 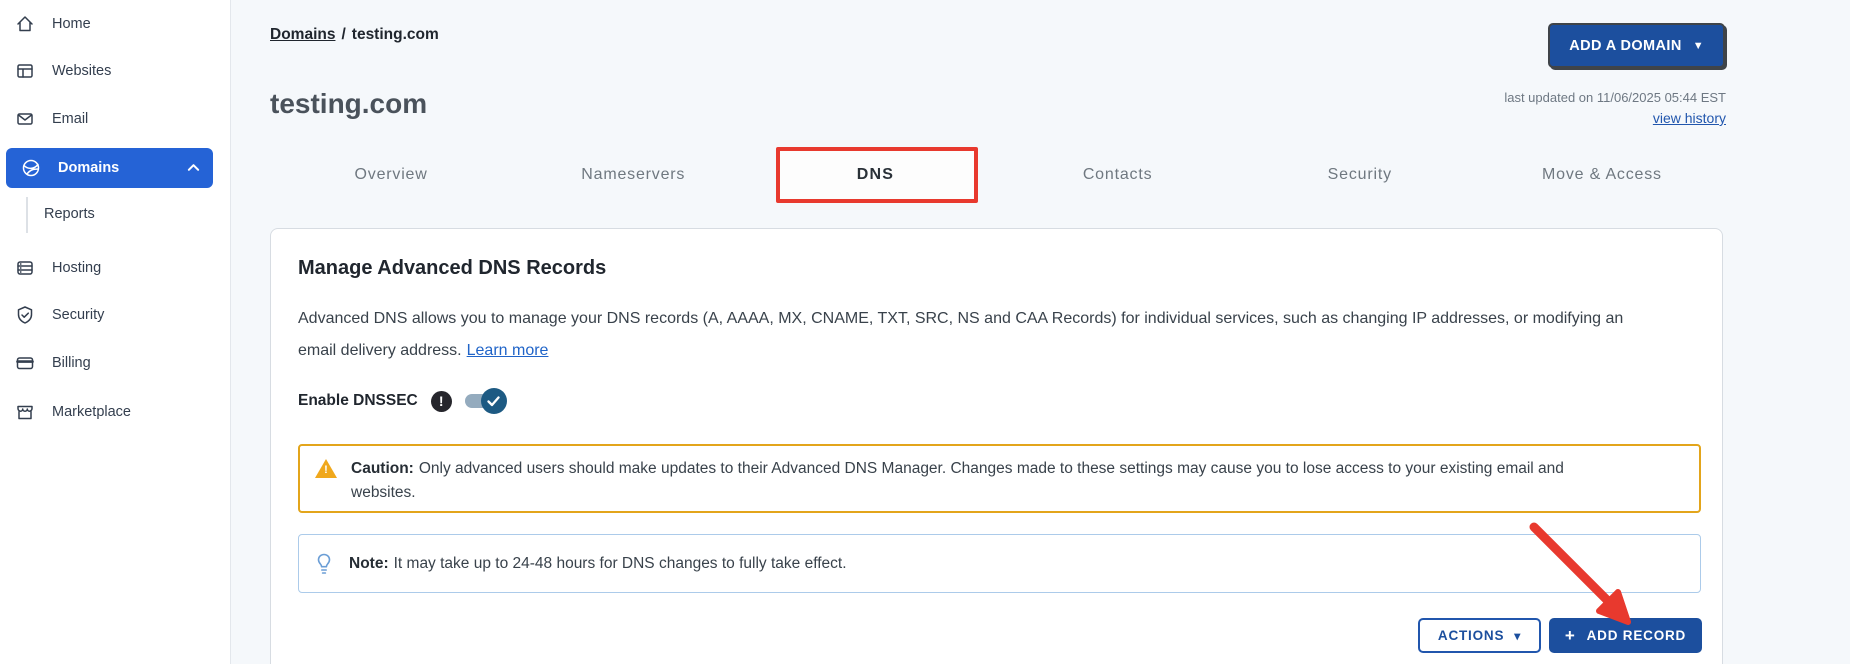 What do you see at coordinates (115, 268) in the screenshot?
I see `sidebar-item-hosting: Hosting` at bounding box center [115, 268].